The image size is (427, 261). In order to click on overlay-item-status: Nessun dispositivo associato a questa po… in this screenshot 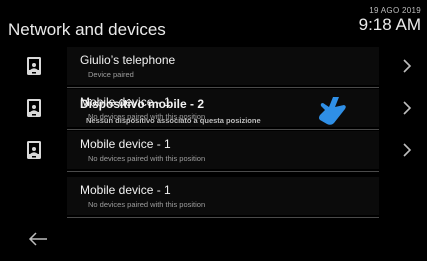, I will do `click(173, 120)`.